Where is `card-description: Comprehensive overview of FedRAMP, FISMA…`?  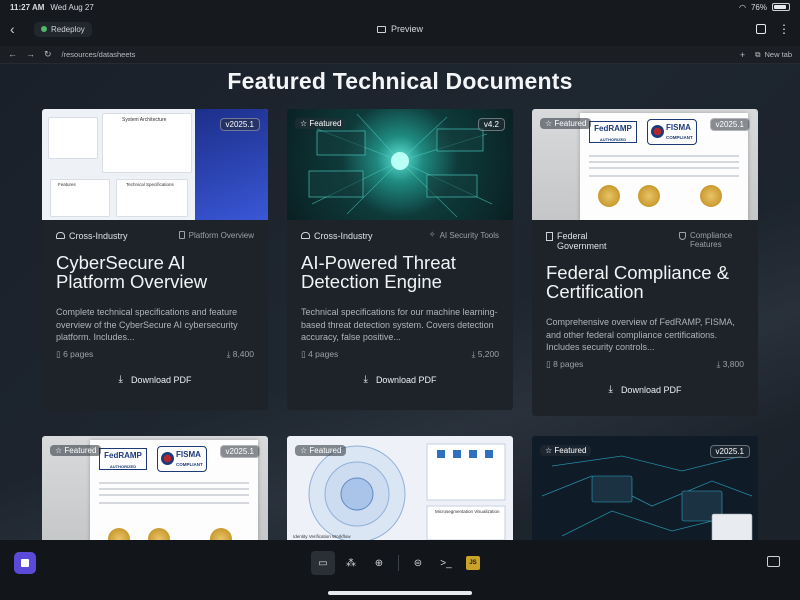
card-description: Comprehensive overview of FedRAMP, FISMA… is located at coordinates (640, 334).